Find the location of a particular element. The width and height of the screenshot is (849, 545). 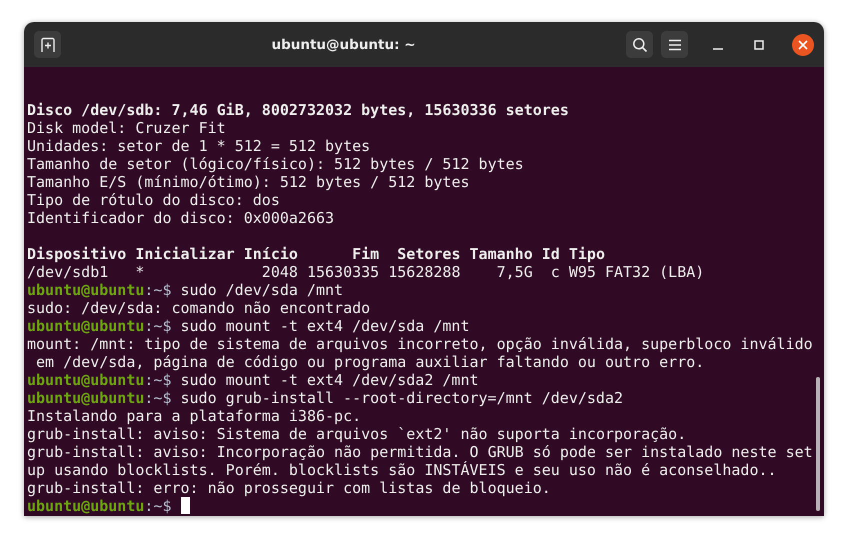

new-tab-icon is located at coordinates (48, 44).